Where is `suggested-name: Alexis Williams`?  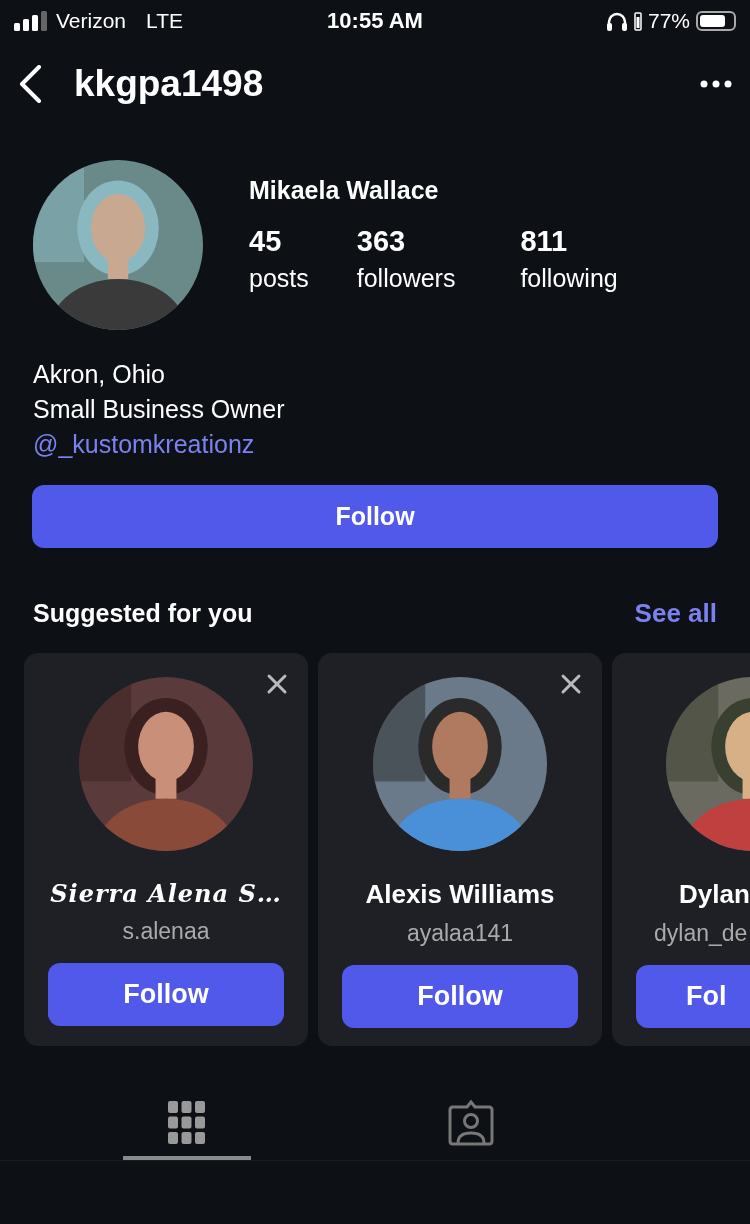 suggested-name: Alexis Williams is located at coordinates (460, 894).